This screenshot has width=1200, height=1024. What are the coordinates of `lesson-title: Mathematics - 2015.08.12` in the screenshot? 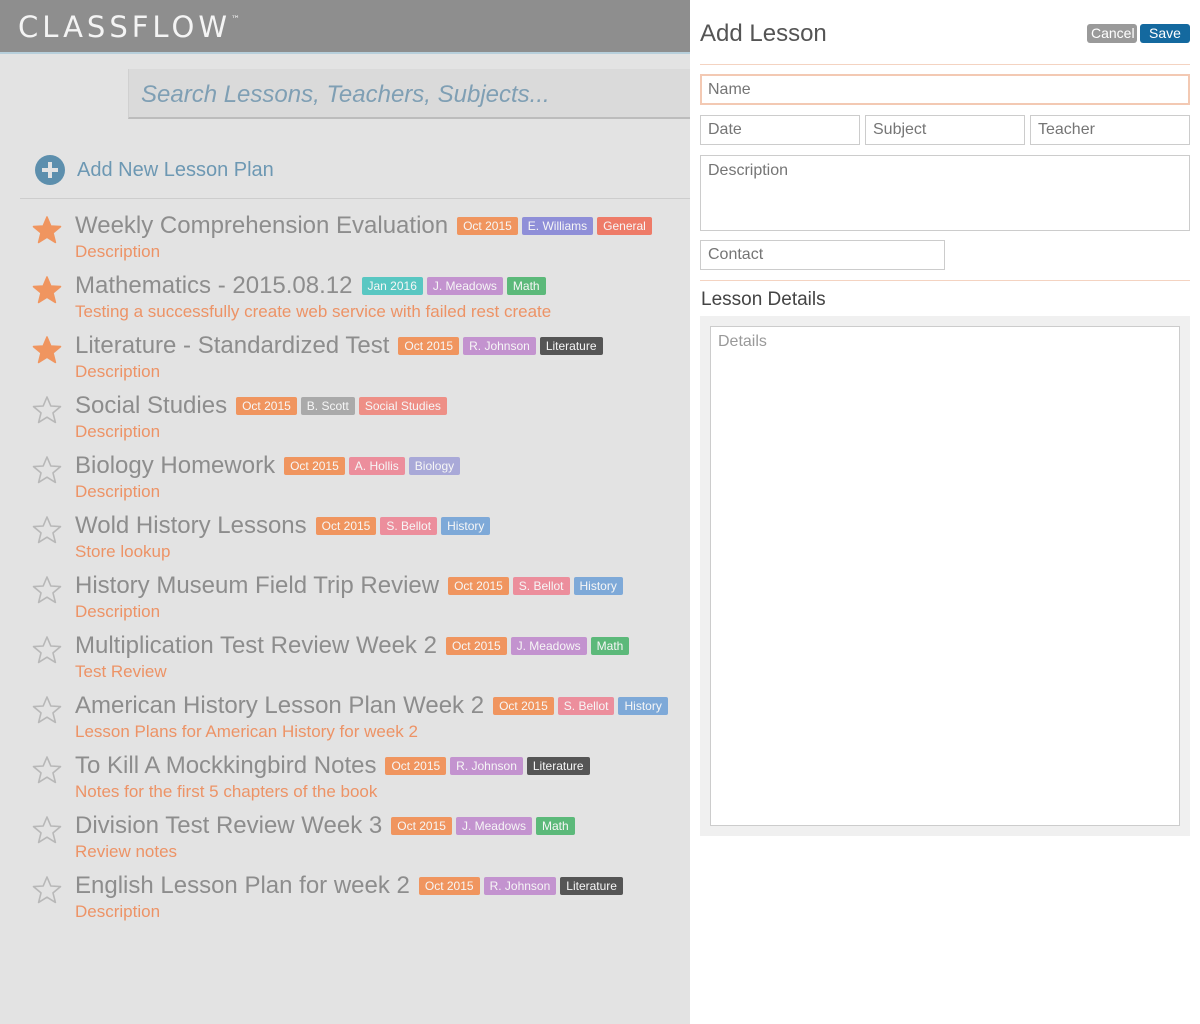 It's located at (214, 286).